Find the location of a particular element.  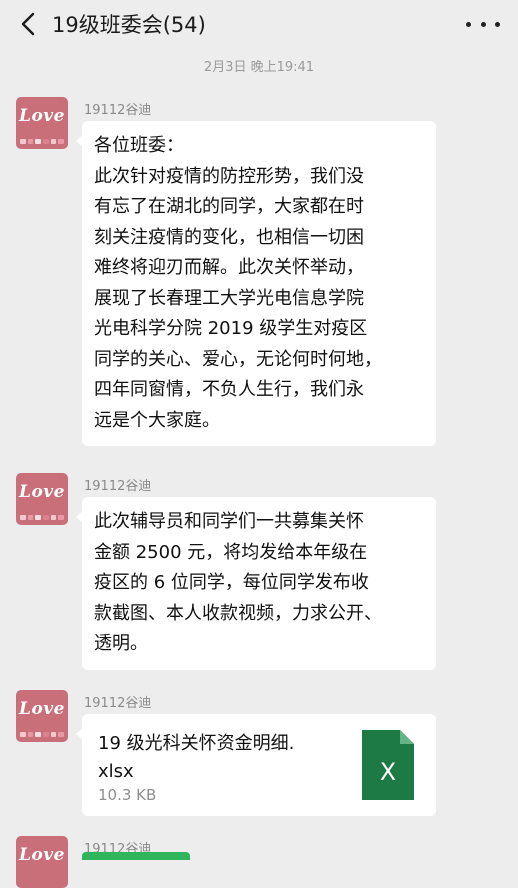

message-line: 展现了长春理工大学光电信息学院 is located at coordinates (229, 298).